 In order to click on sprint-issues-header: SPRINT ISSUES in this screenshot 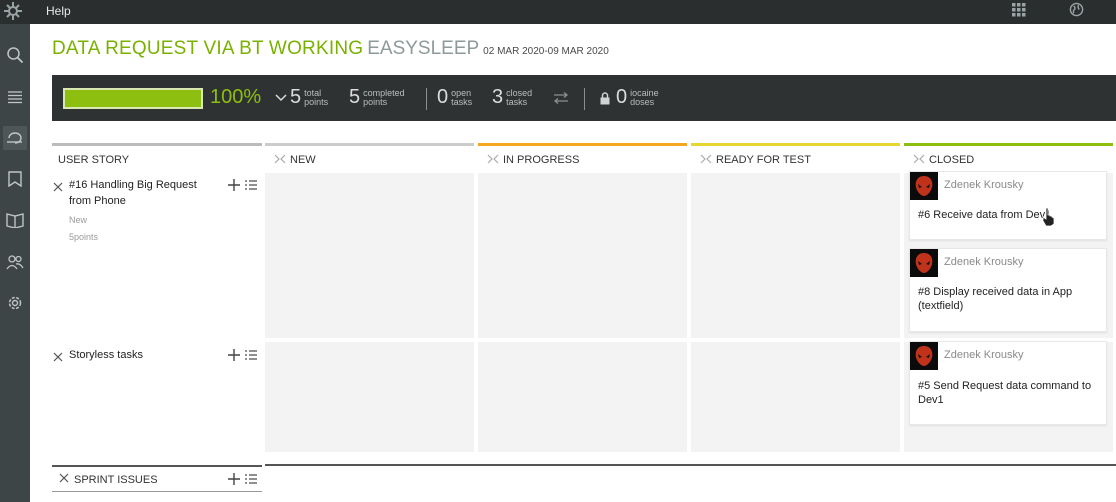, I will do `click(157, 478)`.